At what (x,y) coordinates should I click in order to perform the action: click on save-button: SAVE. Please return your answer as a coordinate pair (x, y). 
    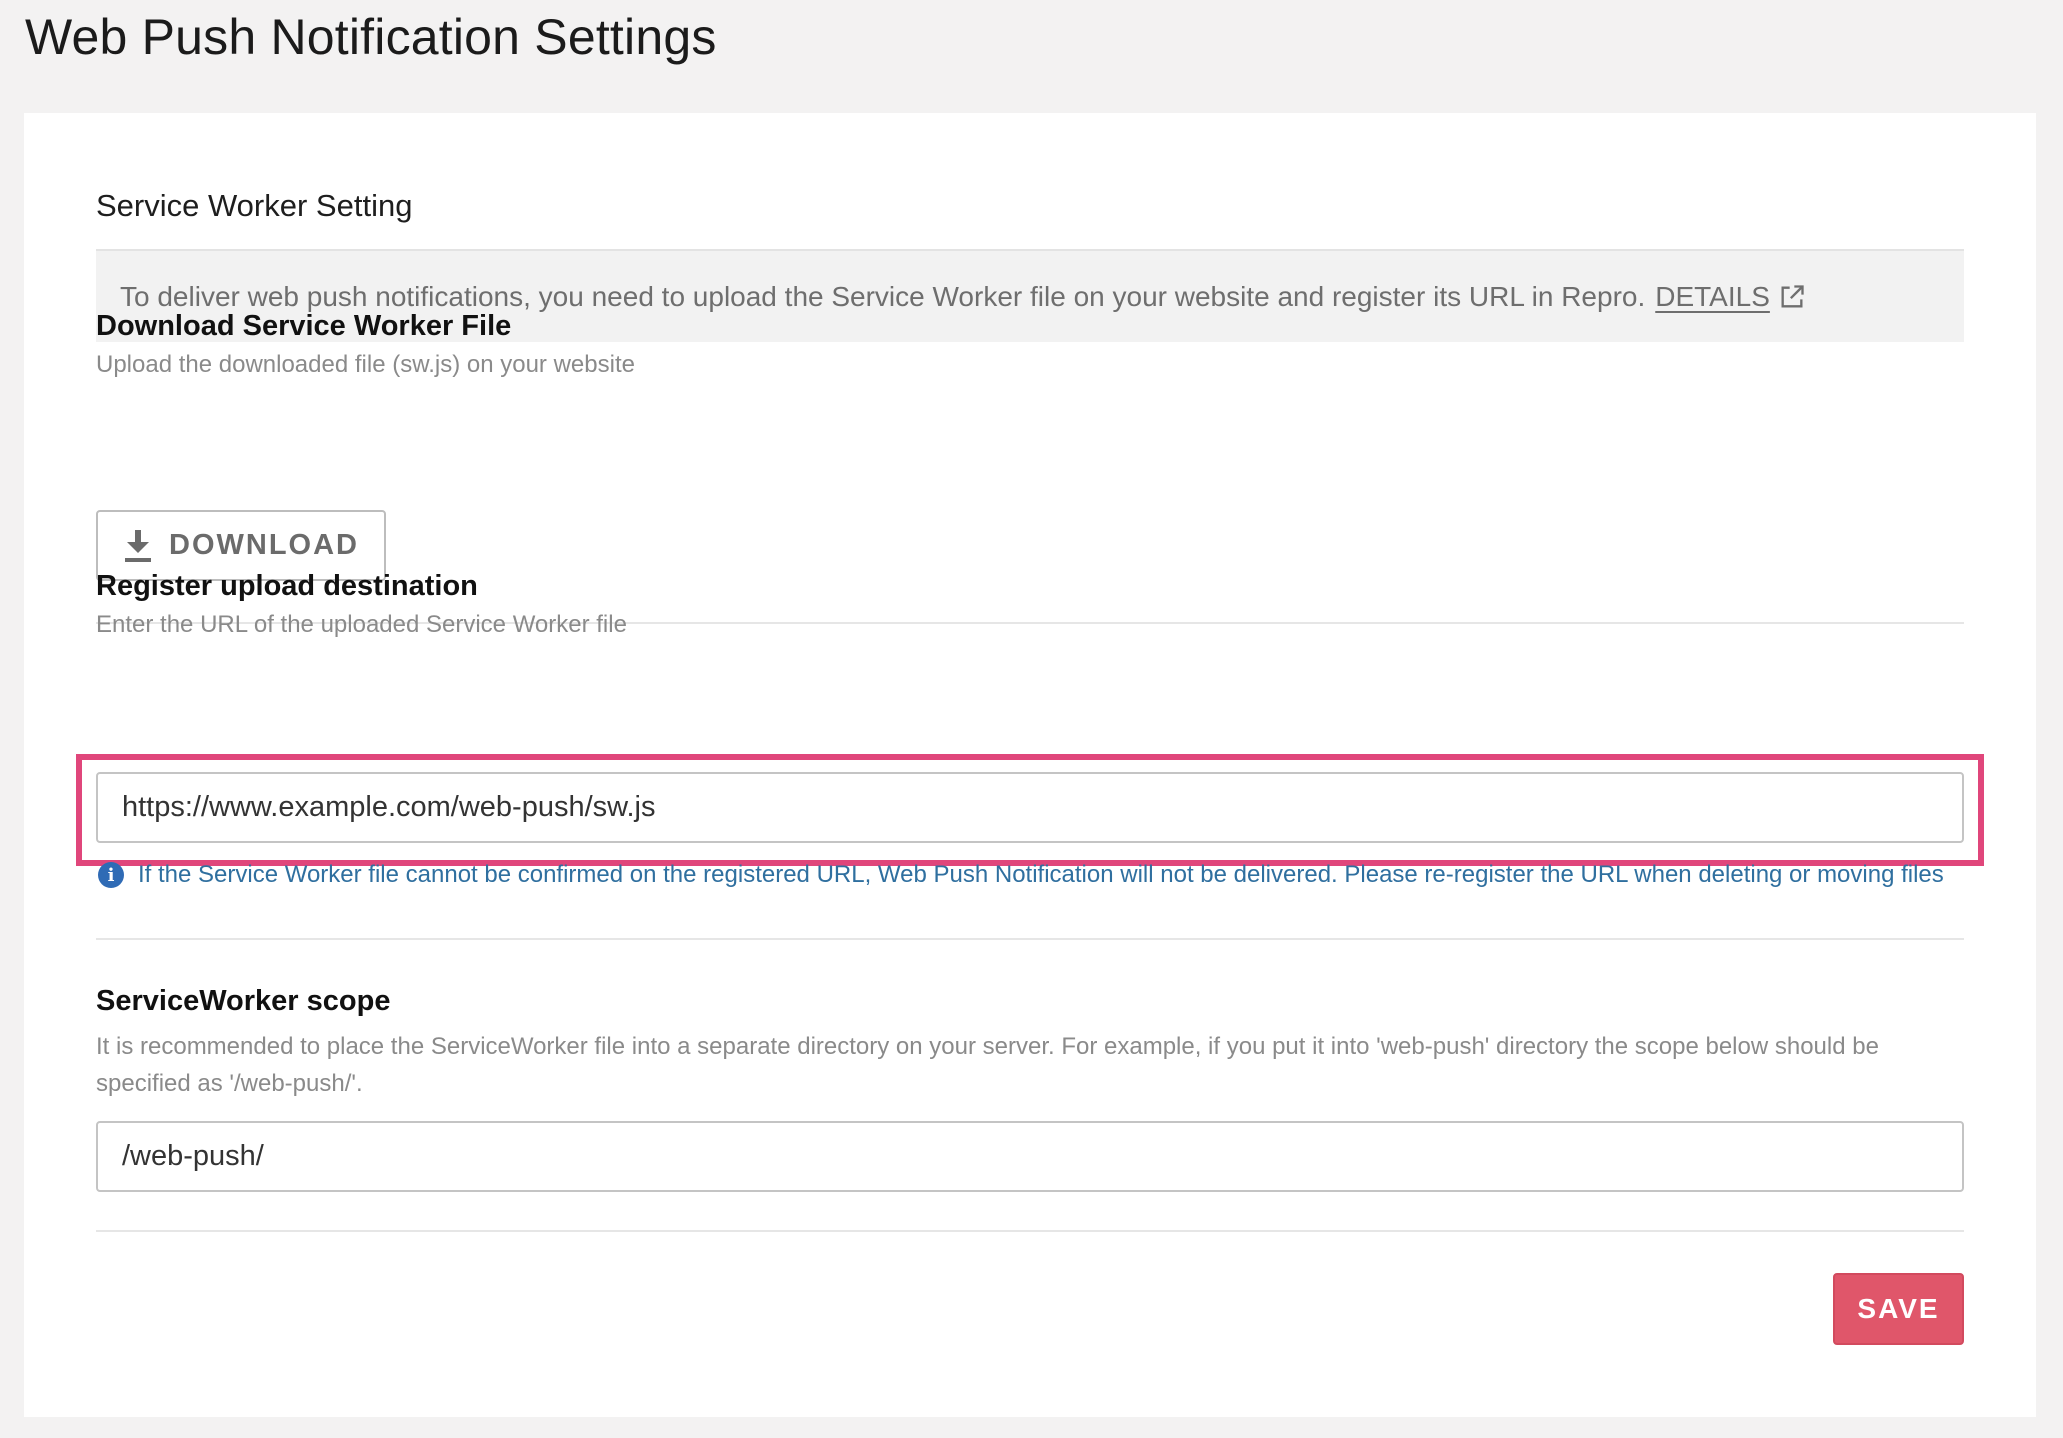
    Looking at the image, I should click on (1898, 1309).